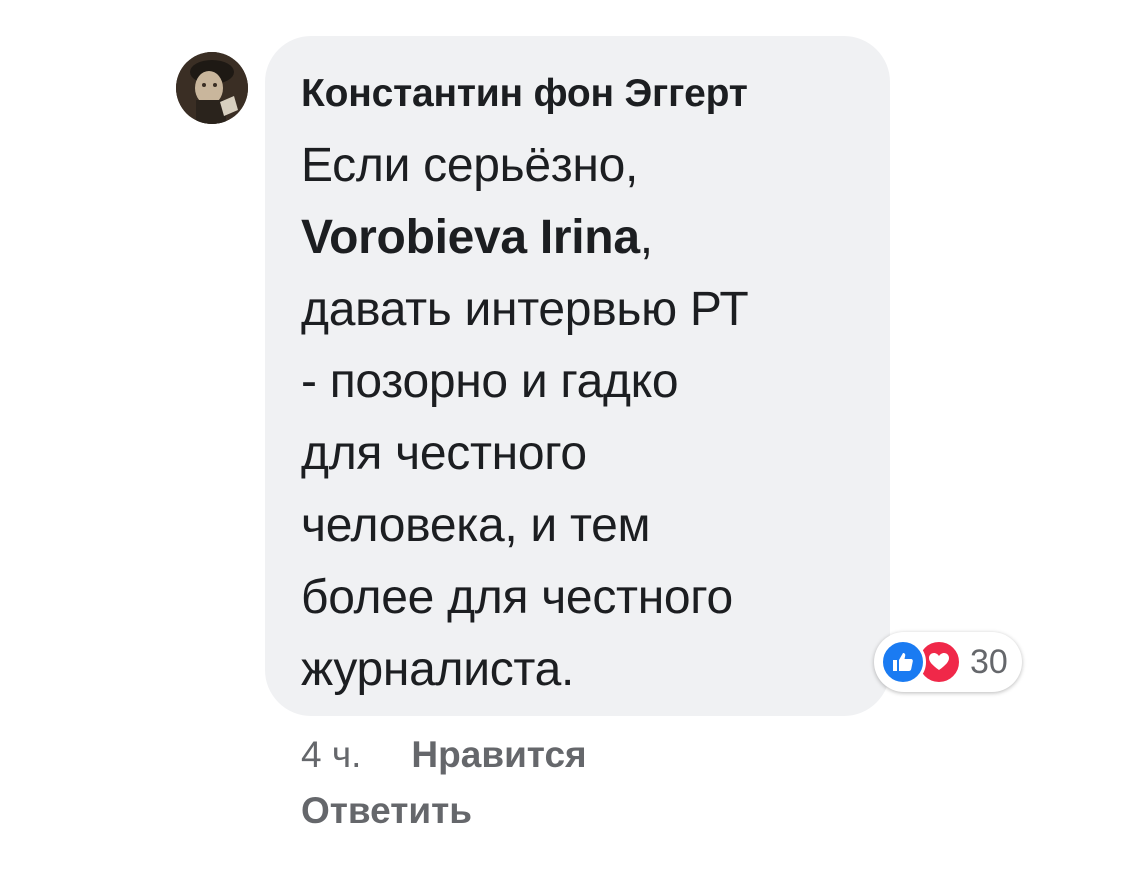 This screenshot has width=1125, height=884. I want to click on comment-line: Vorobieva Irina,, so click(591, 238).